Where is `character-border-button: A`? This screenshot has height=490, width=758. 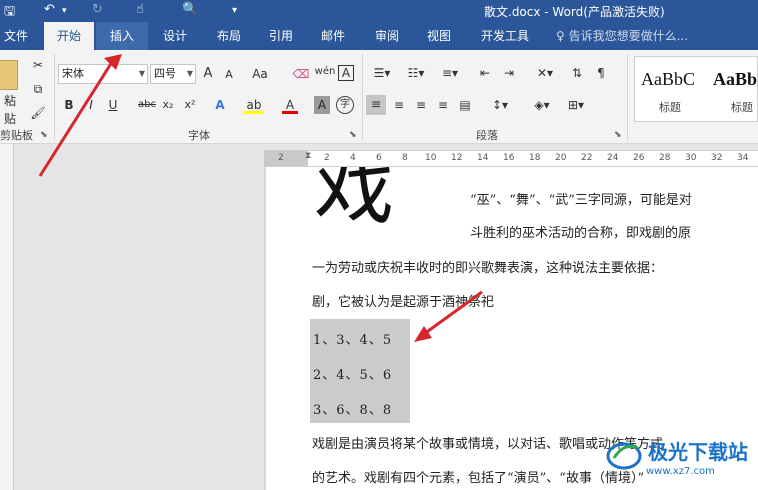
character-border-button: A is located at coordinates (346, 73).